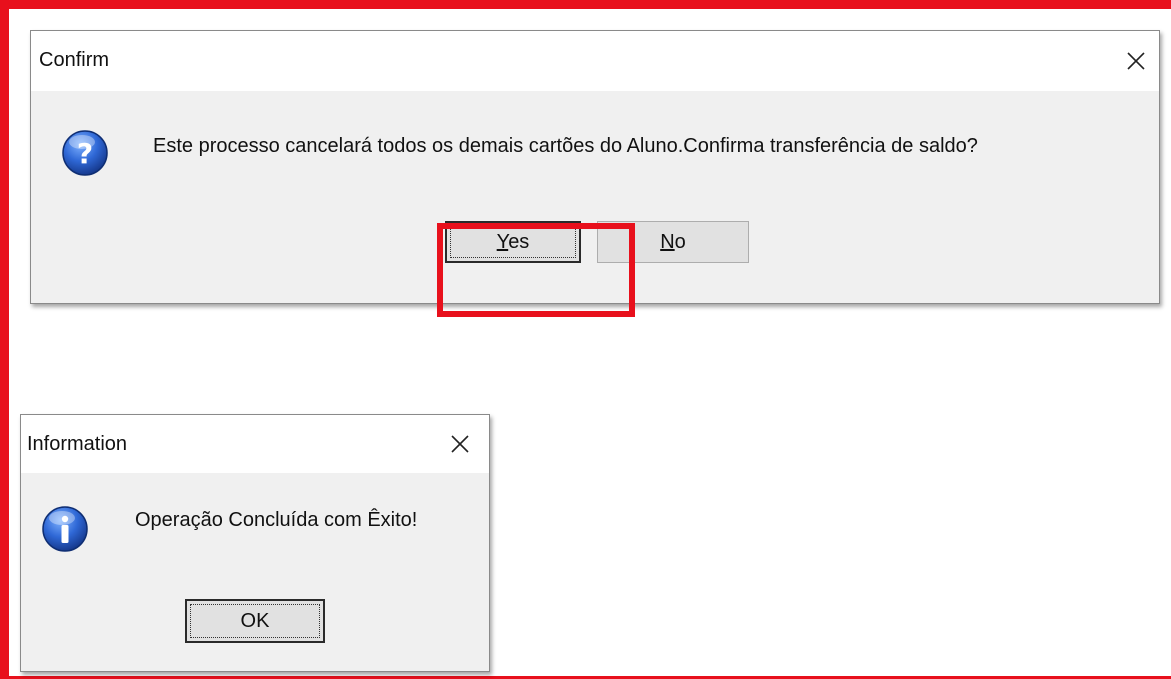 The height and width of the screenshot is (679, 1171). Describe the element at coordinates (276, 520) in the screenshot. I see `information-message: Operação Concluída com Êxito!` at that location.